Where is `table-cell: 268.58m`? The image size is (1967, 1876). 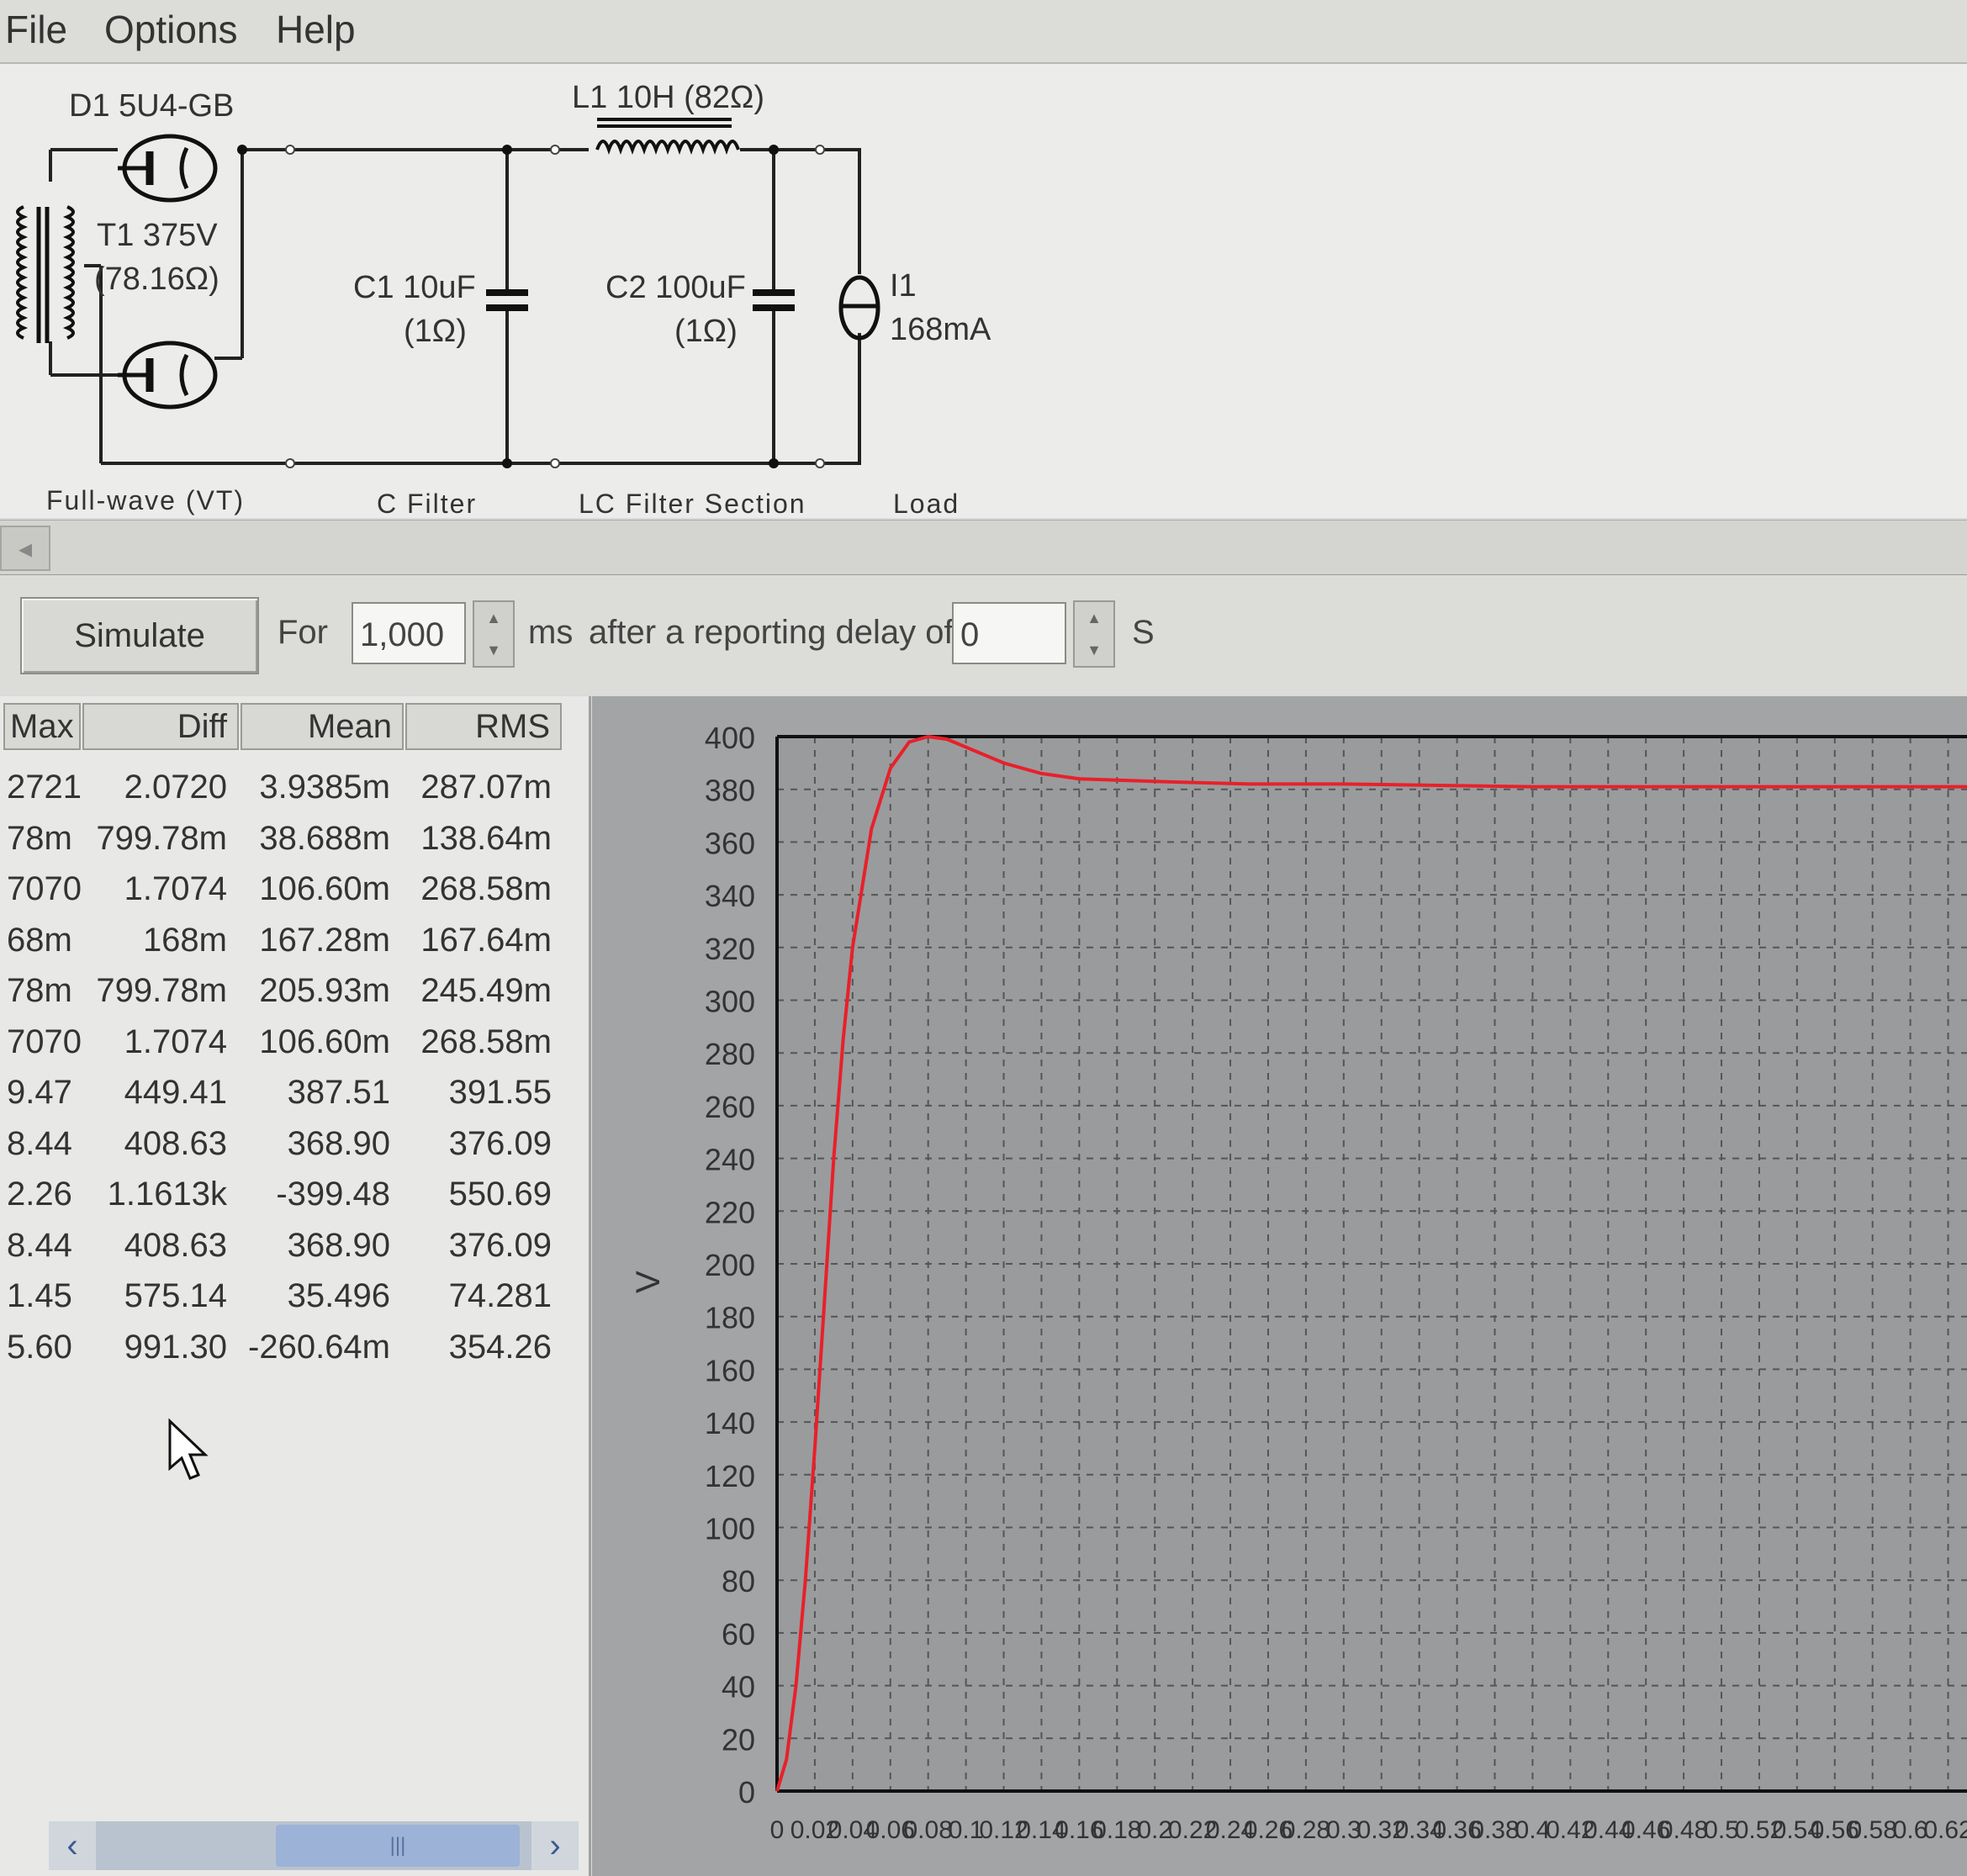
table-cell: 268.58m is located at coordinates (486, 1041).